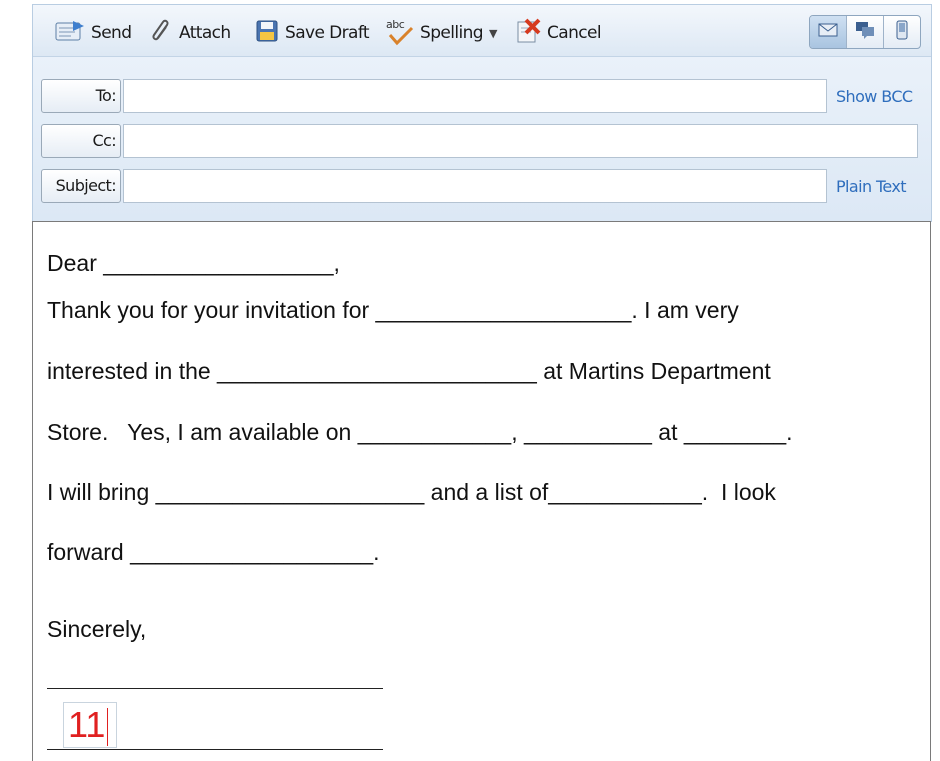  I want to click on phone-icon, so click(902, 32).